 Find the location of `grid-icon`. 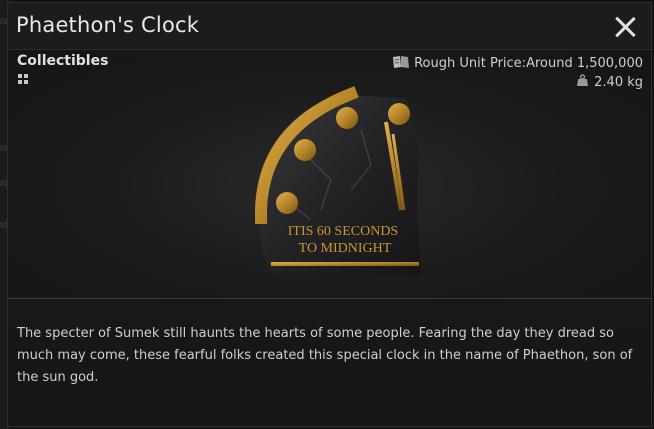

grid-icon is located at coordinates (23, 79).